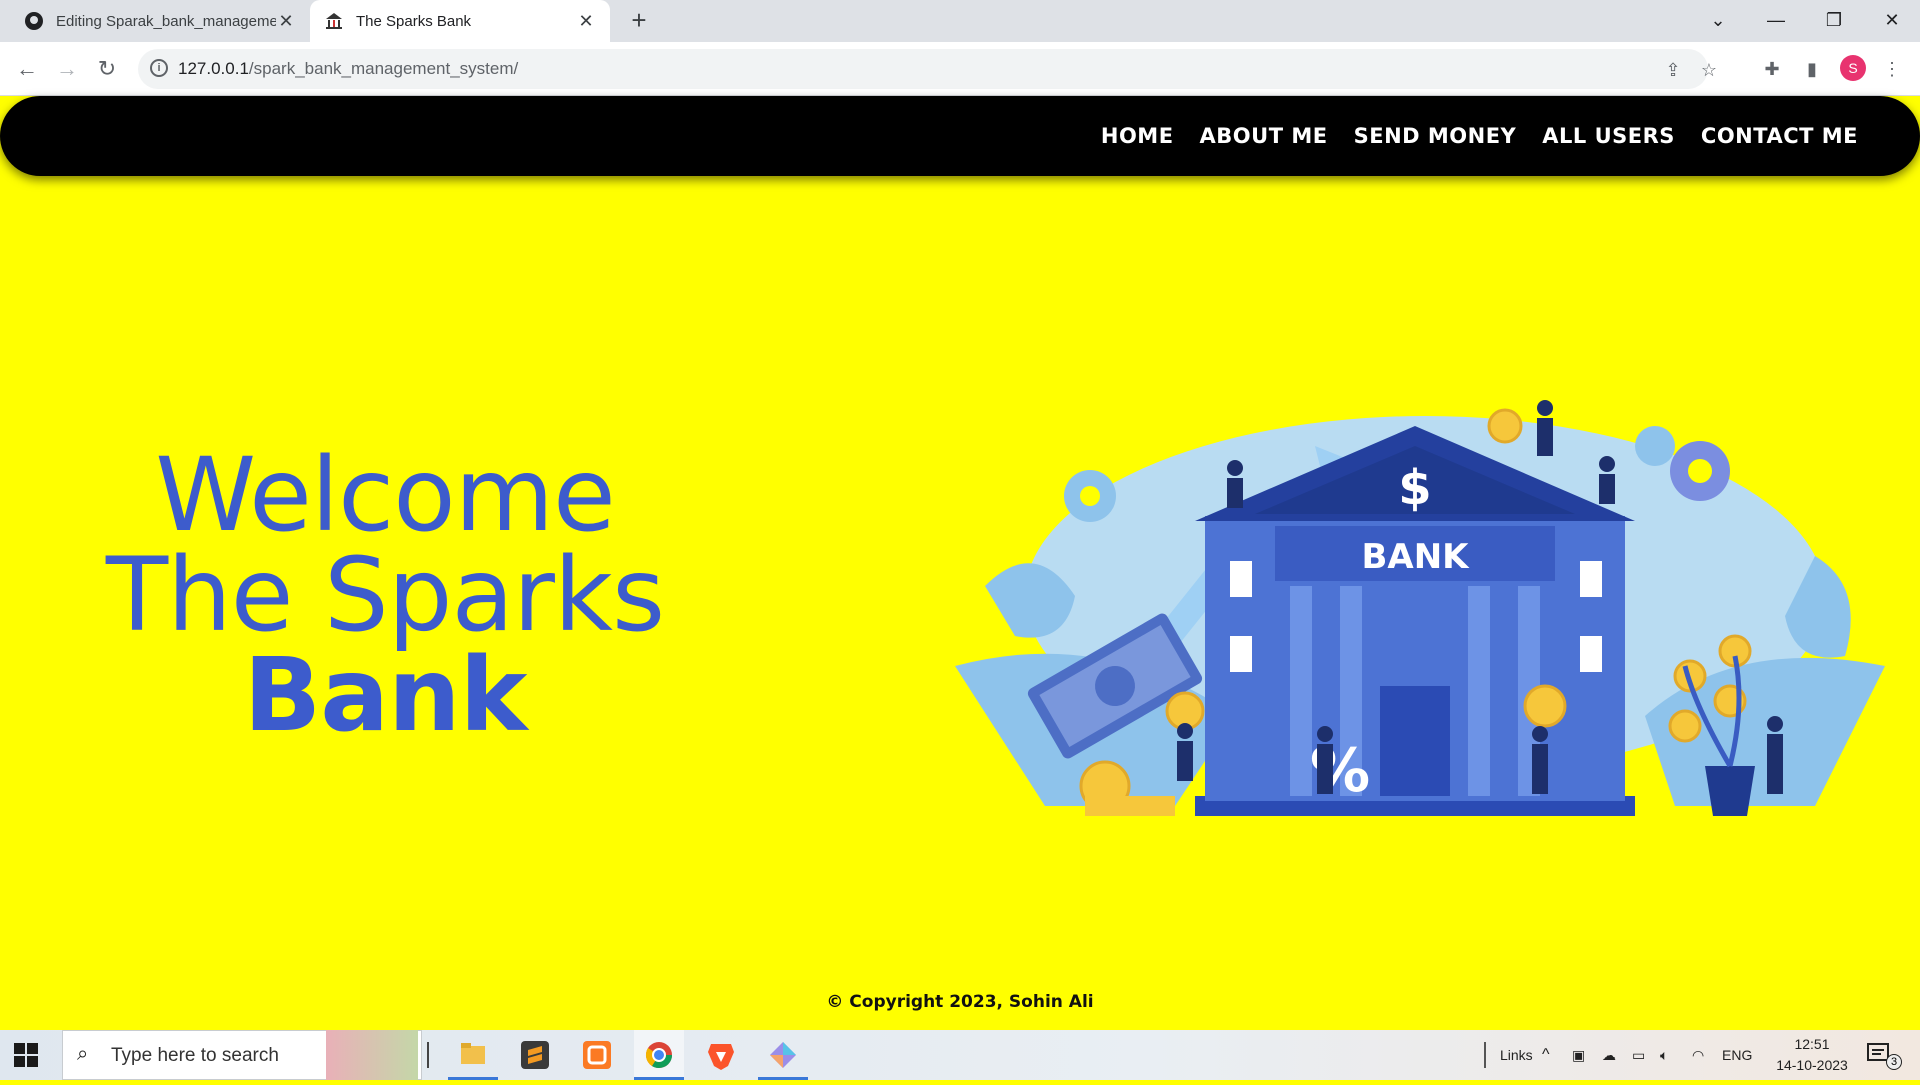 This screenshot has height=1085, width=1920. I want to click on nav-about-me: ABOUT ME, so click(1264, 136).